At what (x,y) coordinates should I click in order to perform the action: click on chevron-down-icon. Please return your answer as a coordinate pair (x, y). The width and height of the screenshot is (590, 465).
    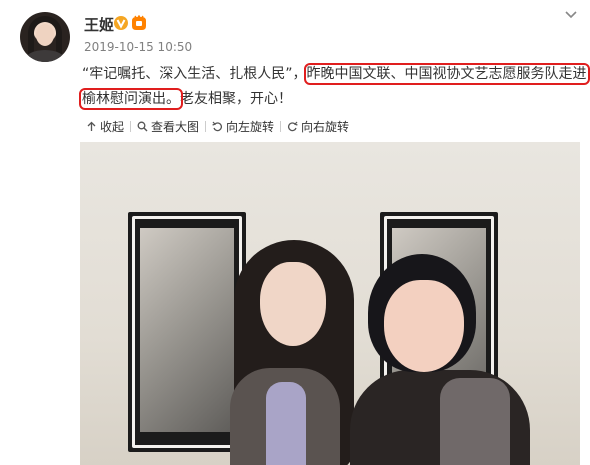
    Looking at the image, I should click on (571, 15).